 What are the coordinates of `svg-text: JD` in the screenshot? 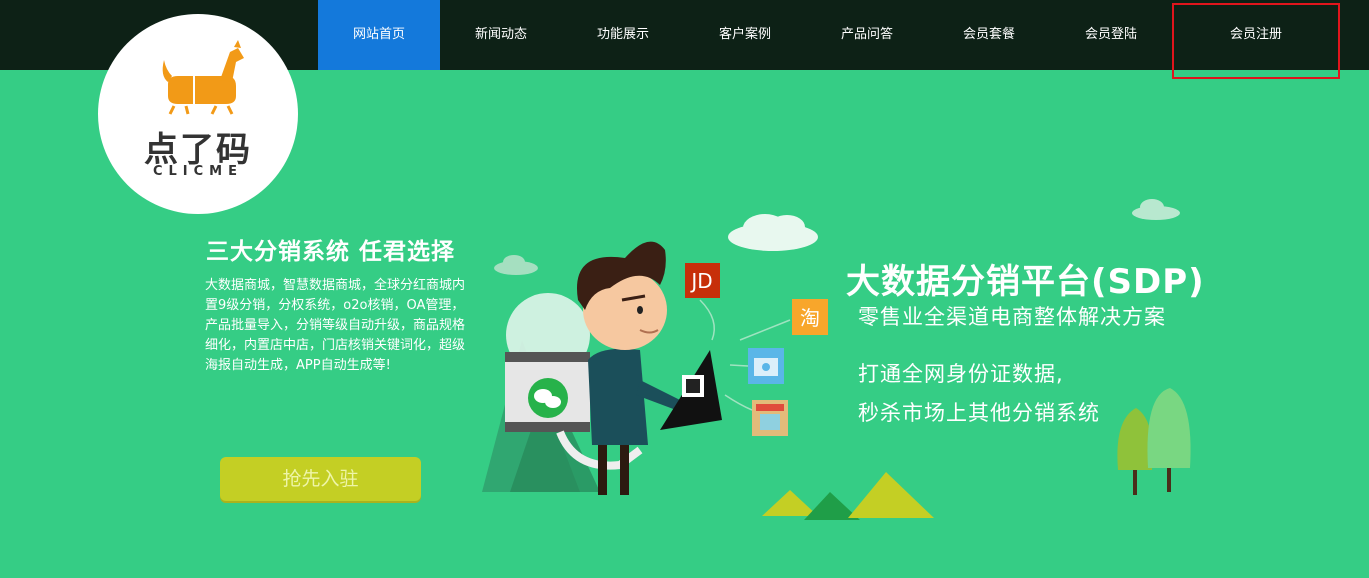 It's located at (700, 281).